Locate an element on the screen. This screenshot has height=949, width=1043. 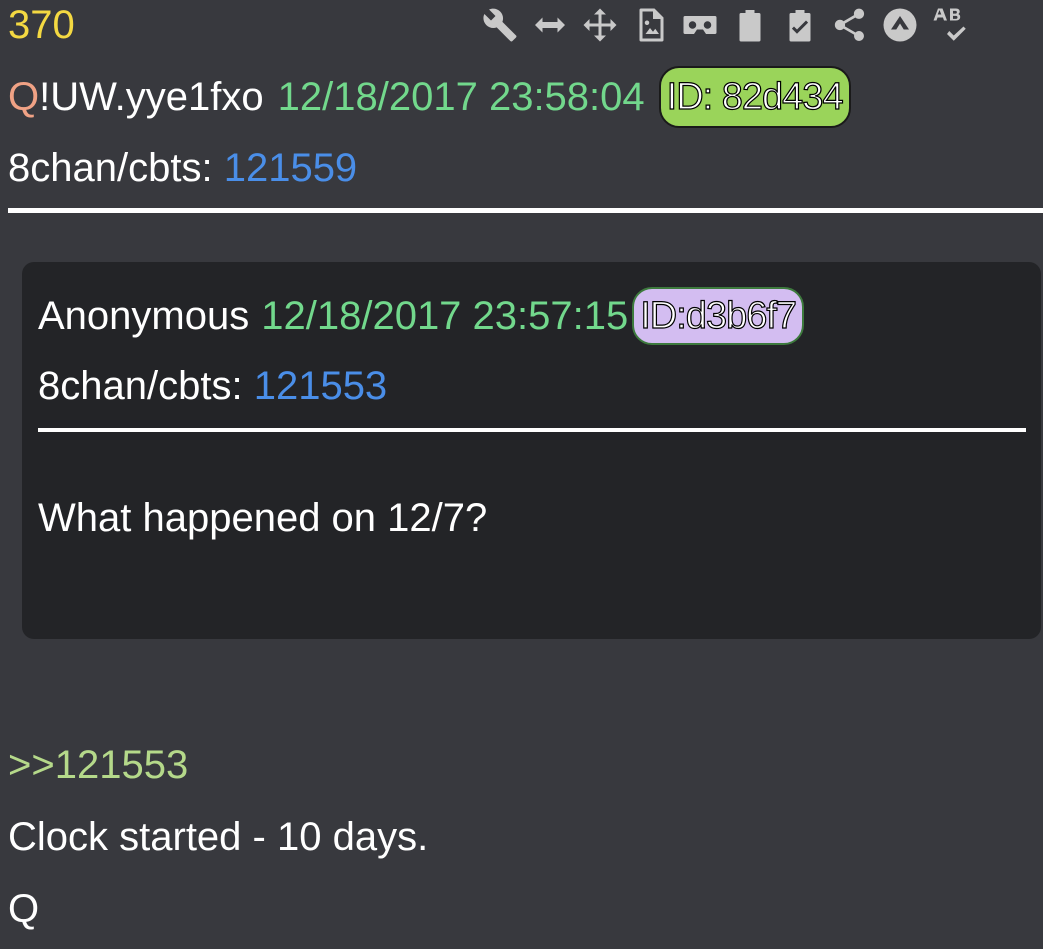
quoted-author: Anonymous is located at coordinates (144, 315).